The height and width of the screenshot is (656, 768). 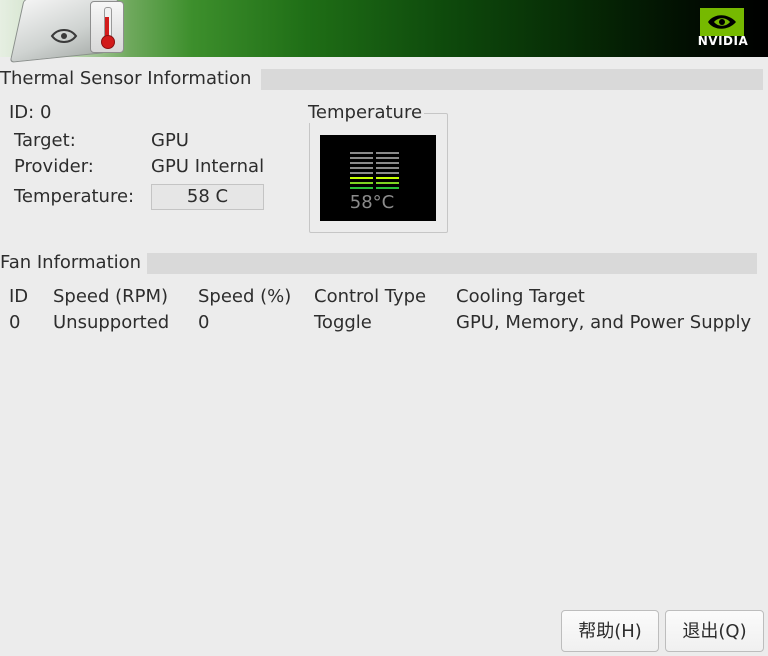 What do you see at coordinates (204, 322) in the screenshot?
I see `fan-cell-speed-percent: 0` at bounding box center [204, 322].